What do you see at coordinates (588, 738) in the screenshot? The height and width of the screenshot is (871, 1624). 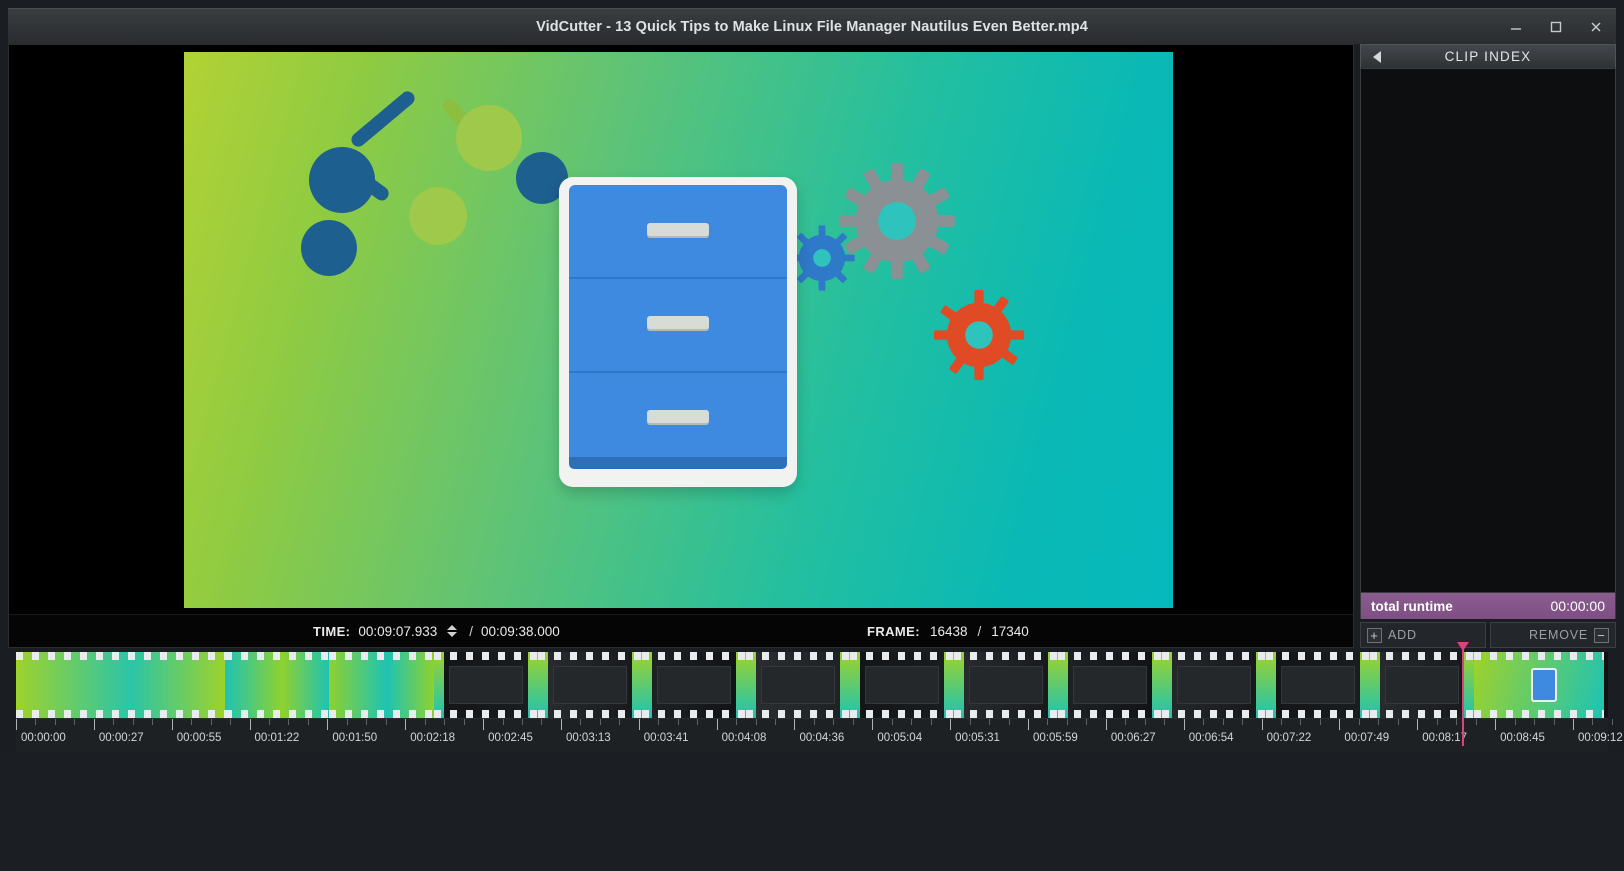 I see `ruler-label: 00:03:13` at bounding box center [588, 738].